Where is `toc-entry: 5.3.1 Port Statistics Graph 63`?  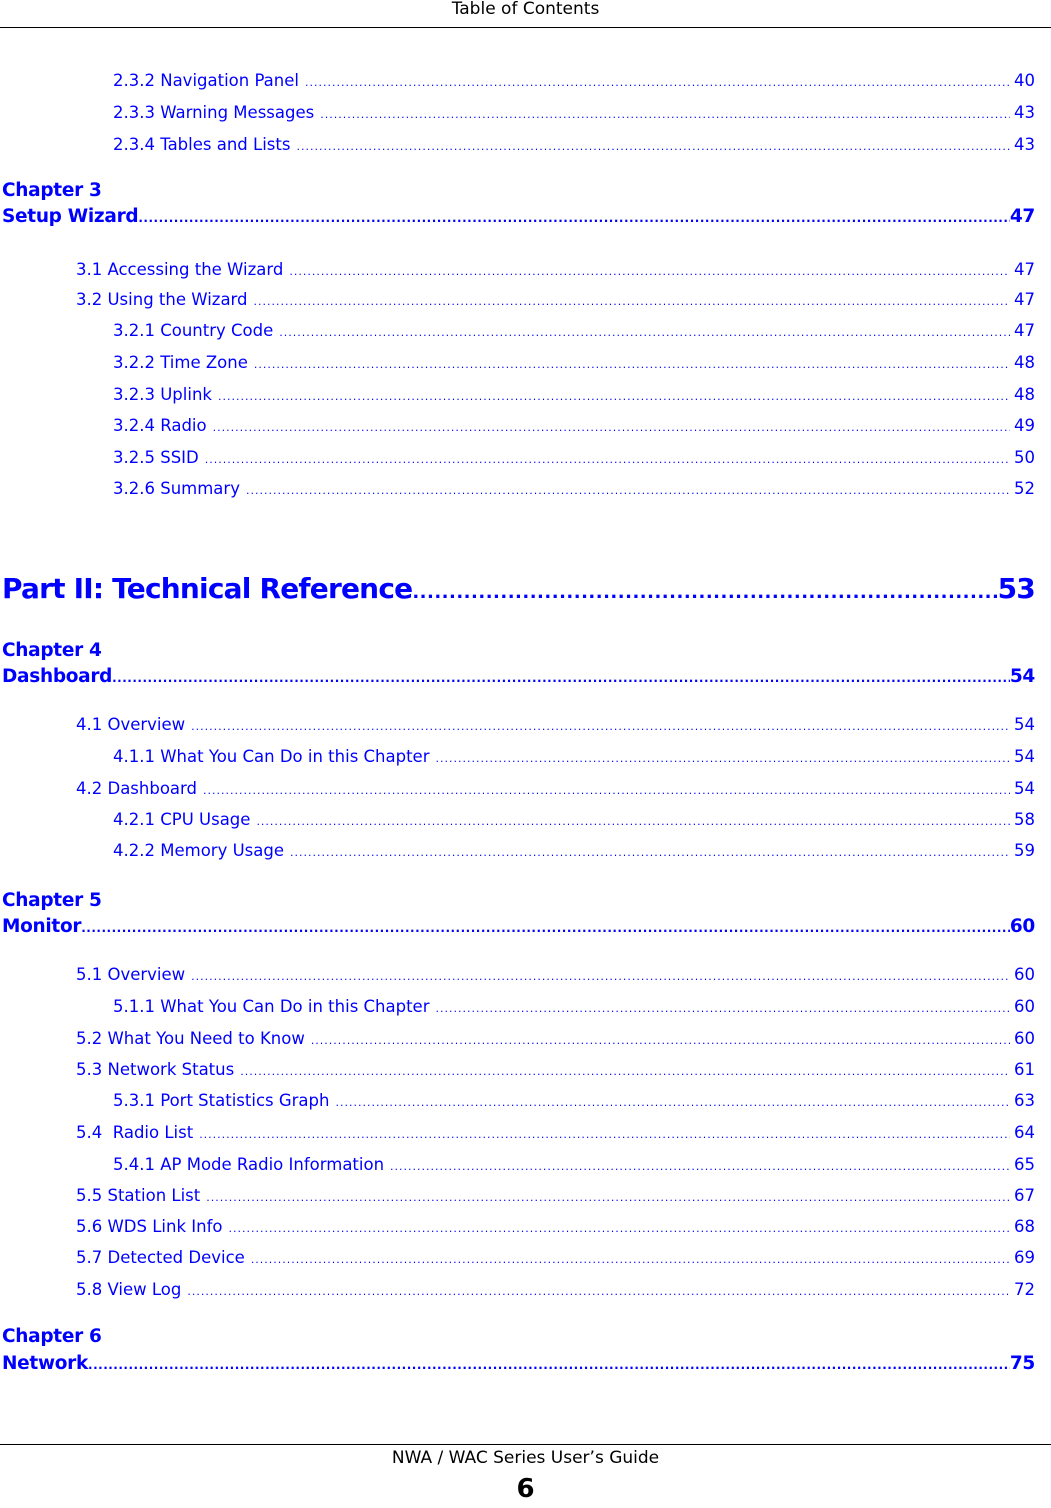
toc-entry: 5.3.1 Port Statistics Graph 63 is located at coordinates (574, 1102).